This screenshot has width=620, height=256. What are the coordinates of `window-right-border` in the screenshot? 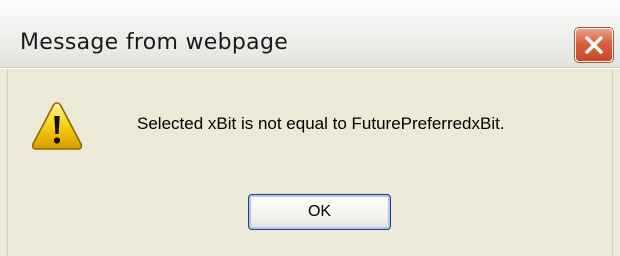 It's located at (616, 162).